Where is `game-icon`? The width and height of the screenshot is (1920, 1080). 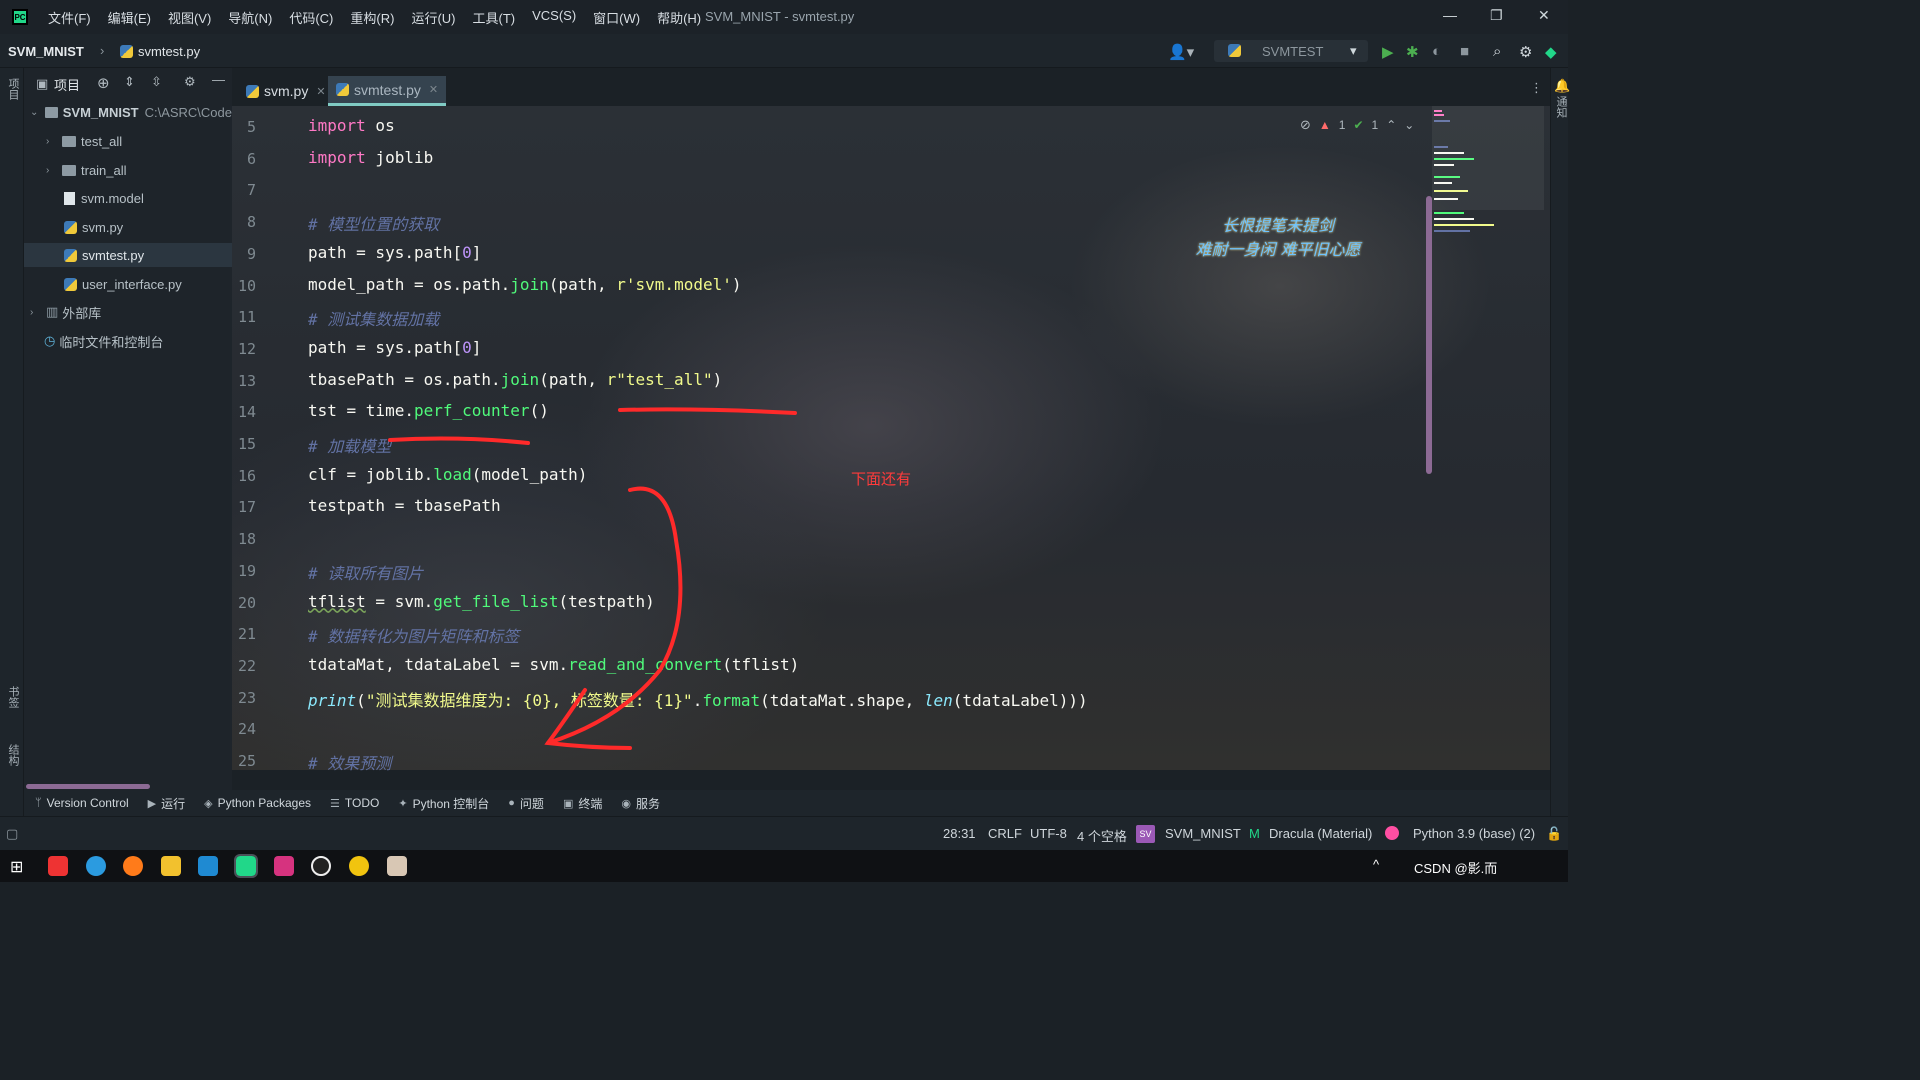 game-icon is located at coordinates (397, 866).